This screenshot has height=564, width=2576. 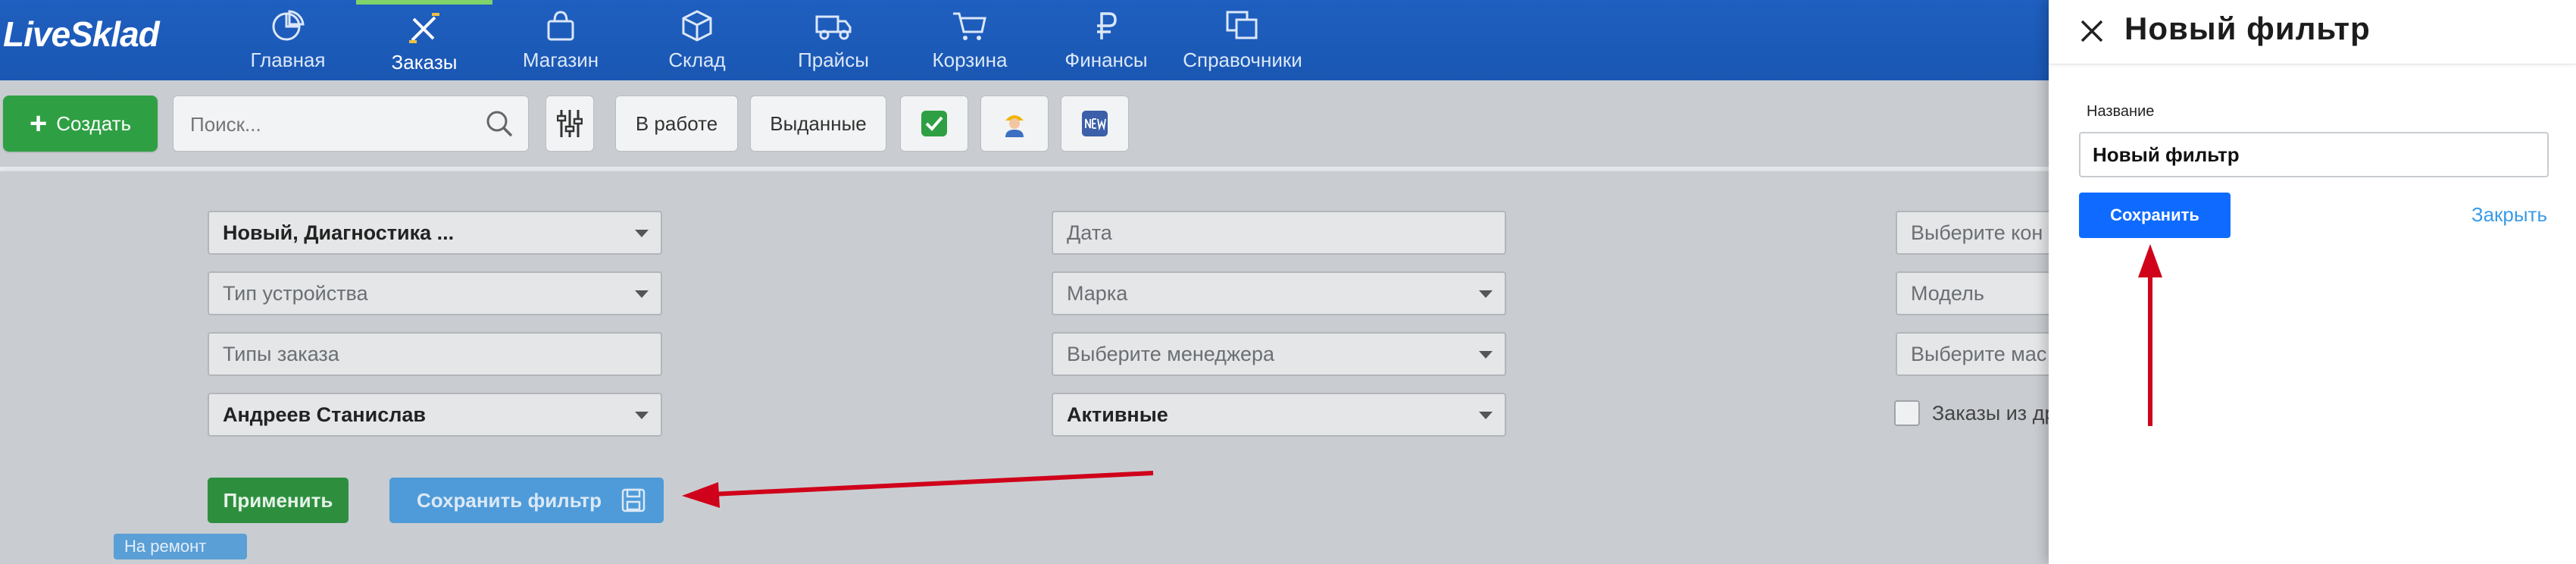 What do you see at coordinates (834, 59) in the screenshot?
I see `nav-label: Прайсы` at bounding box center [834, 59].